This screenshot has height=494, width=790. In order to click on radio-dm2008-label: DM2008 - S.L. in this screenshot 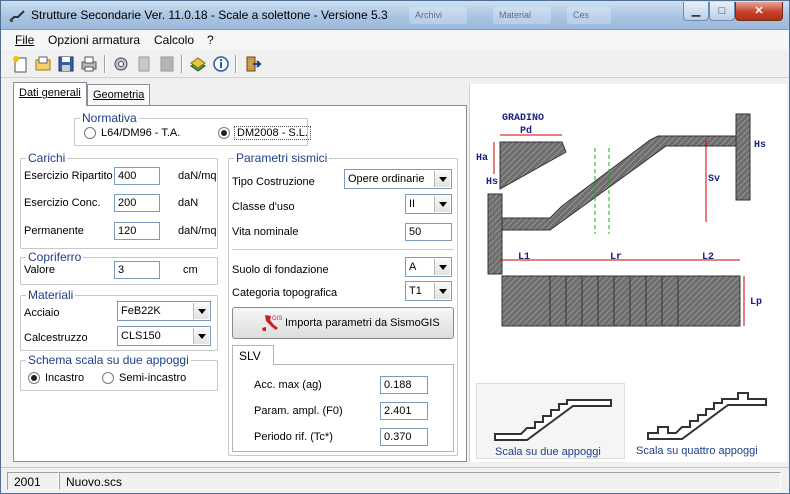, I will do `click(272, 133)`.